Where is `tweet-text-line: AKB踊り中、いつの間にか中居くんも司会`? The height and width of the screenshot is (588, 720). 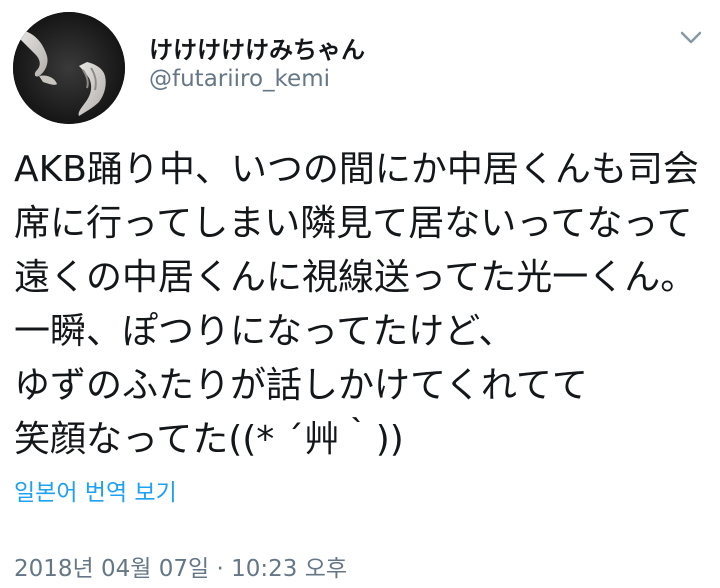 tweet-text-line: AKB踊り中、いつの間にか中居くんも司会 is located at coordinates (356, 169).